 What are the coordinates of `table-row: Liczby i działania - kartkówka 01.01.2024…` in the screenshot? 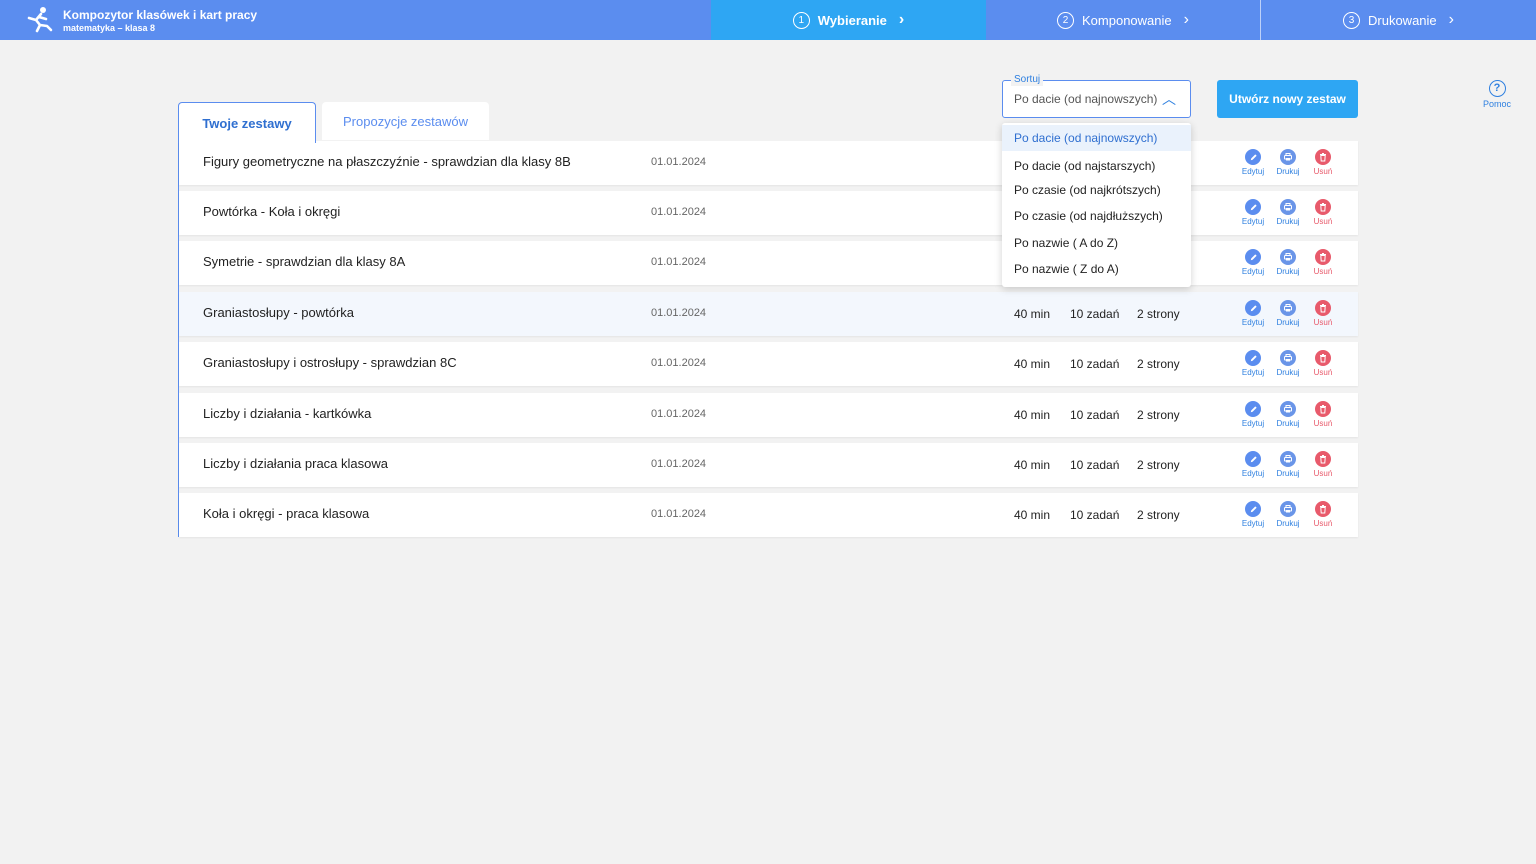 It's located at (768, 415).